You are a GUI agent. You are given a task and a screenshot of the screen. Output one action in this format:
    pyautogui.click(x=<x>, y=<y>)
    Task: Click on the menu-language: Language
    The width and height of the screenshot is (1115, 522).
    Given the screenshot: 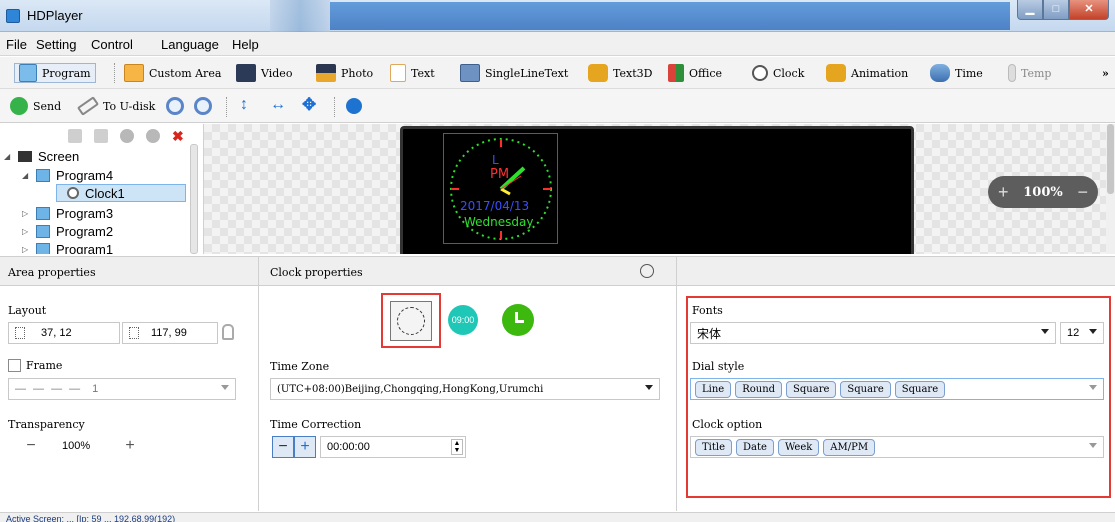 What is the action you would take?
    pyautogui.click(x=190, y=44)
    